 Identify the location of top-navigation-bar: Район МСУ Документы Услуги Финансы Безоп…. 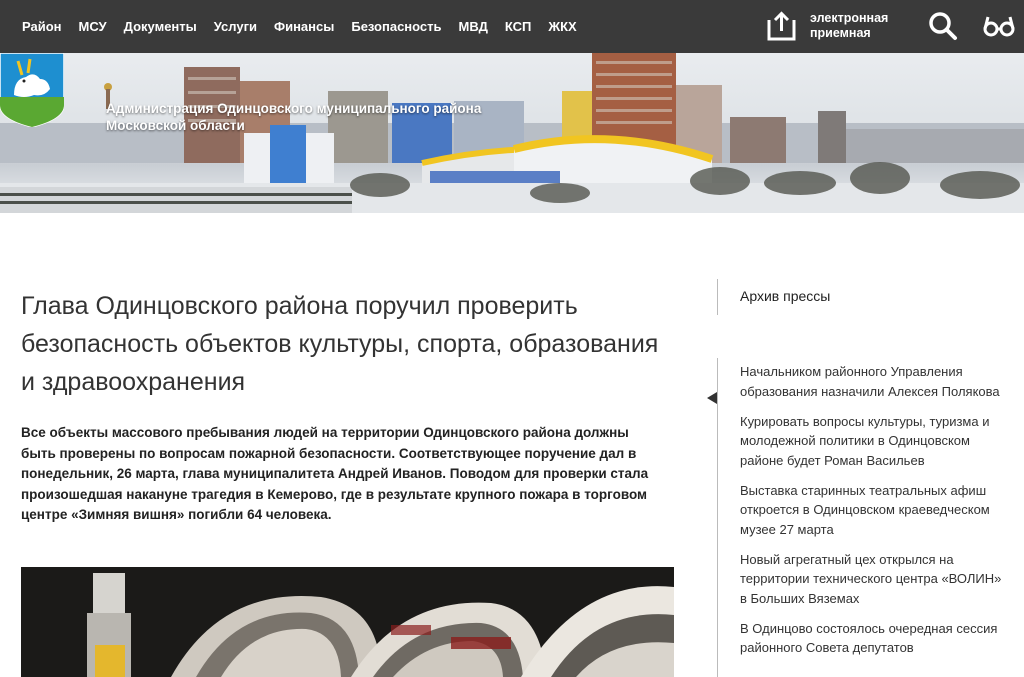
(512, 26).